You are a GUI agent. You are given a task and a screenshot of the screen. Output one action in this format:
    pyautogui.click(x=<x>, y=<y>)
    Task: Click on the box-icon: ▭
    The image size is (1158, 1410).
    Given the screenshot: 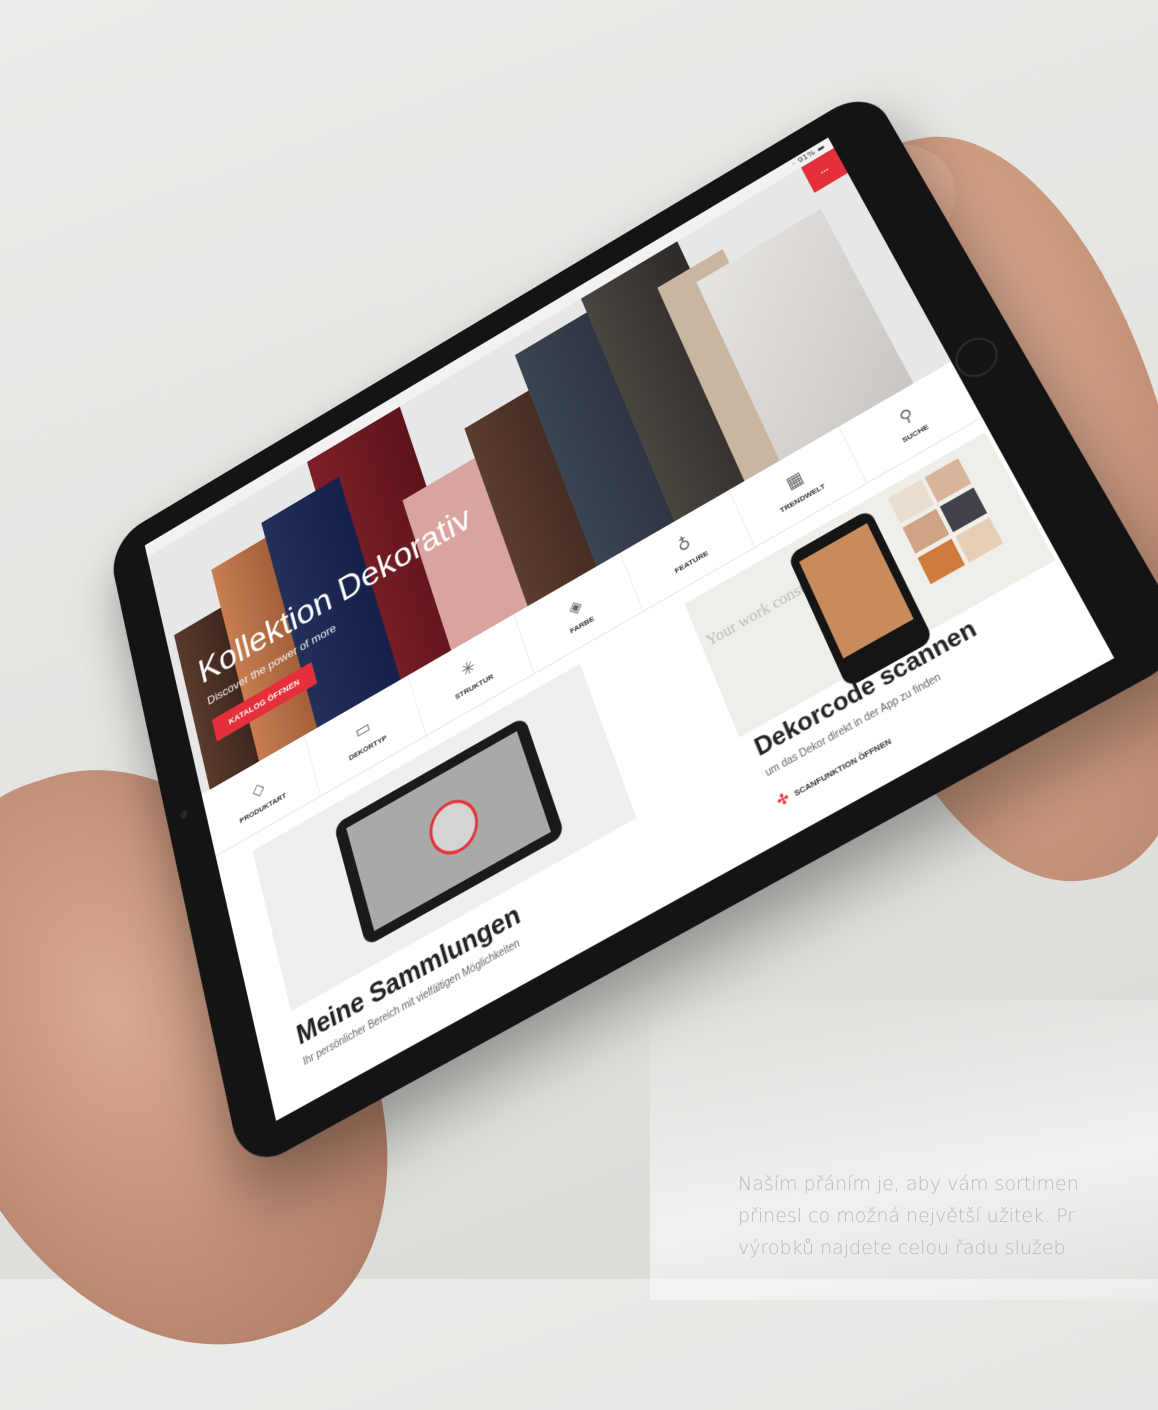 What is the action you would take?
    pyautogui.click(x=362, y=729)
    